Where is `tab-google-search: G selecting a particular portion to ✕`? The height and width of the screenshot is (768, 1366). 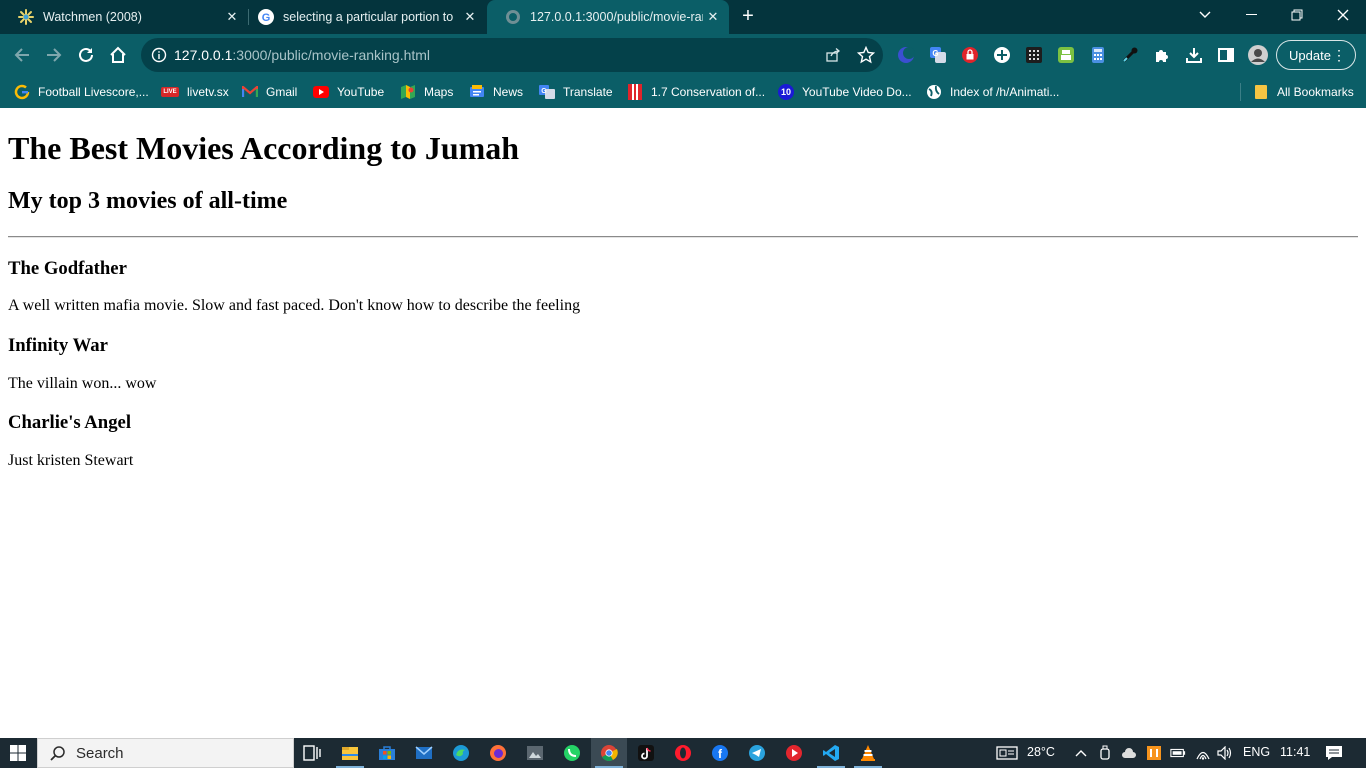
tab-google-search: G selecting a particular portion to ✕ is located at coordinates (363, 17).